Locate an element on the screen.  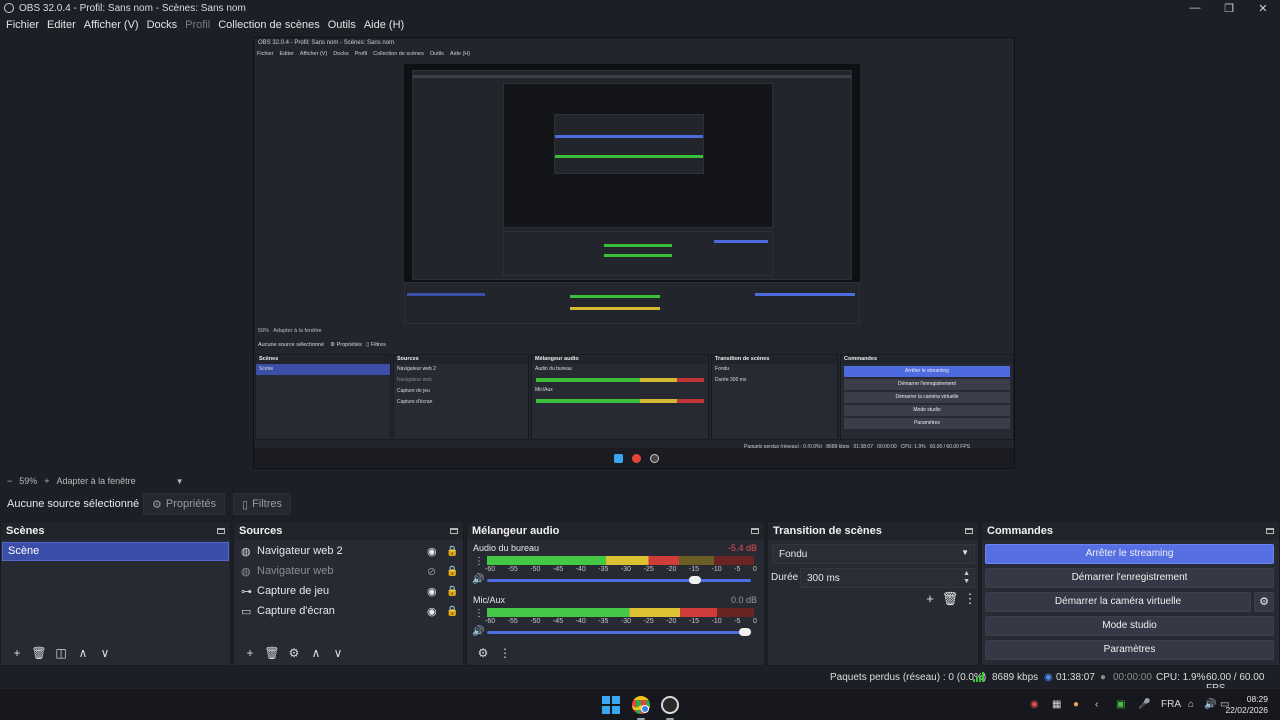
transition-select: Fondu ▼ is located at coordinates (873, 554).